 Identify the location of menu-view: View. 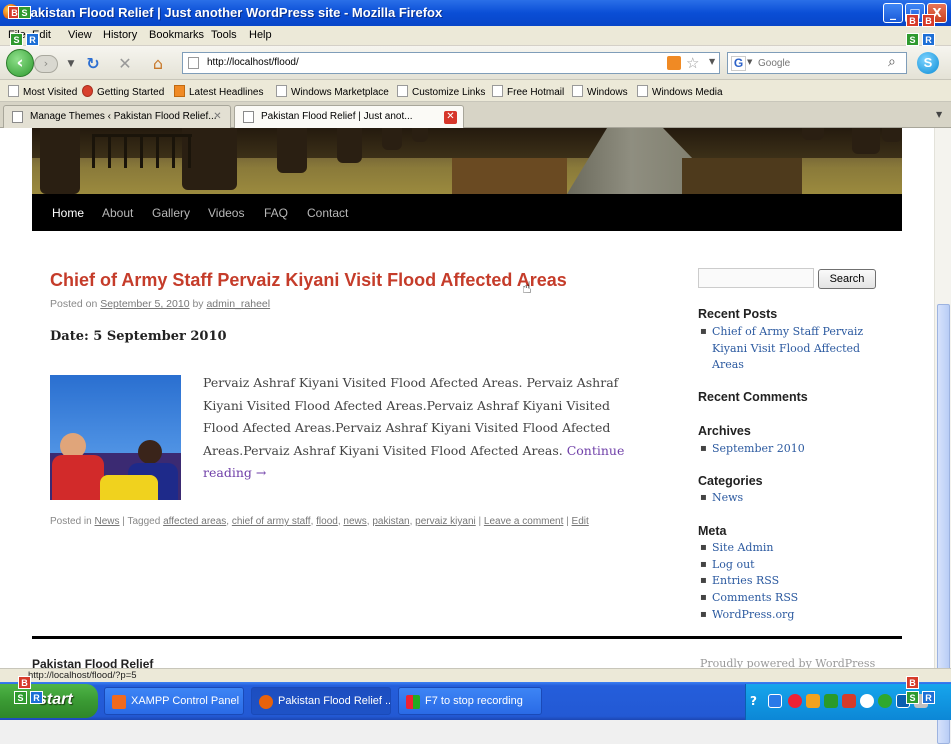
(80, 35).